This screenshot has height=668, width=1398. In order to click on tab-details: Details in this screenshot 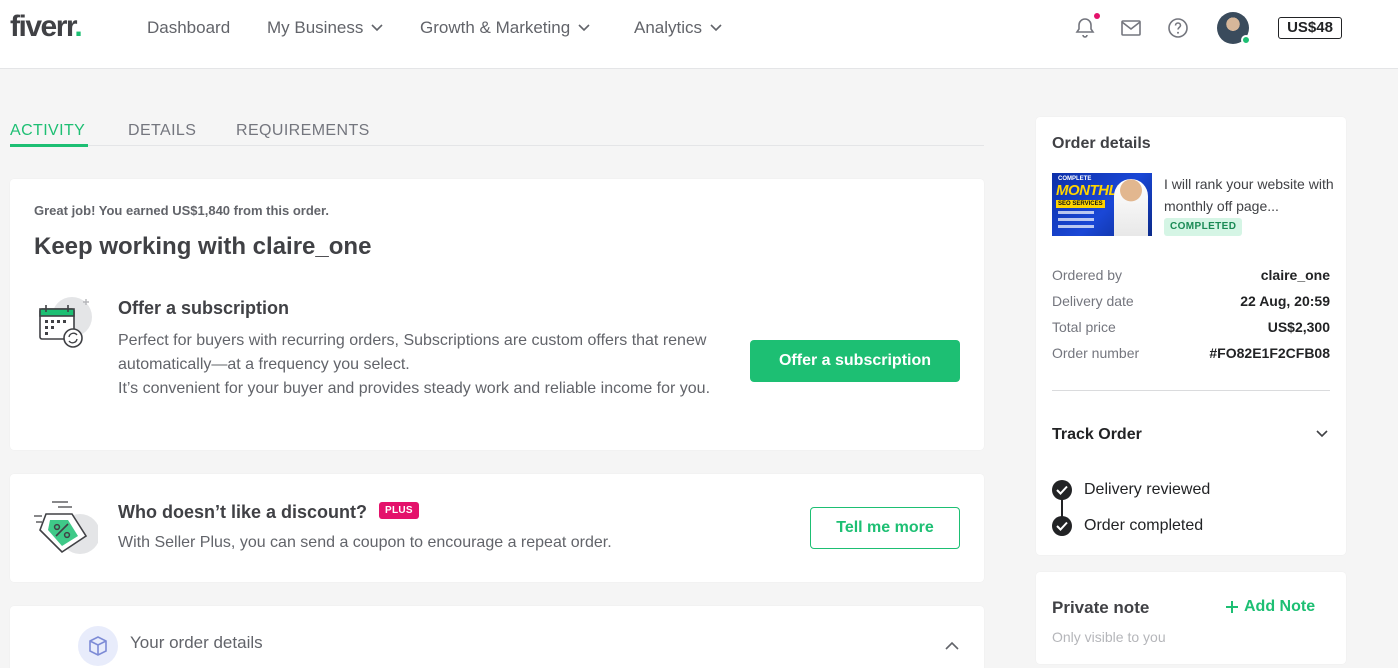, I will do `click(162, 131)`.